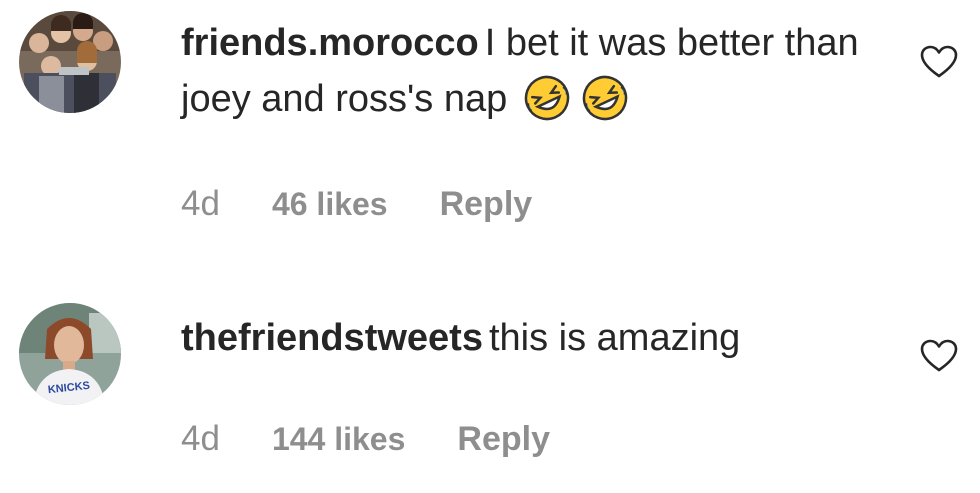  I want to click on user-avatar, so click(70, 62).